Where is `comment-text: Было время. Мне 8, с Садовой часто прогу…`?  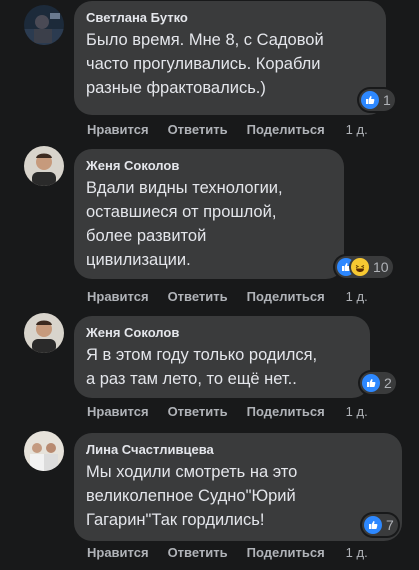 comment-text: Было время. Мне 8, с Садовой часто прогу… is located at coordinates (205, 64).